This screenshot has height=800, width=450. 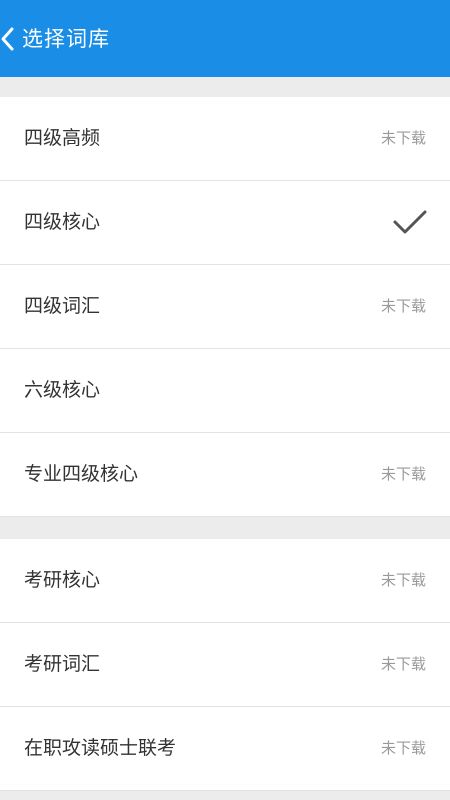 What do you see at coordinates (66, 39) in the screenshot?
I see `page-title: 选择词库` at bounding box center [66, 39].